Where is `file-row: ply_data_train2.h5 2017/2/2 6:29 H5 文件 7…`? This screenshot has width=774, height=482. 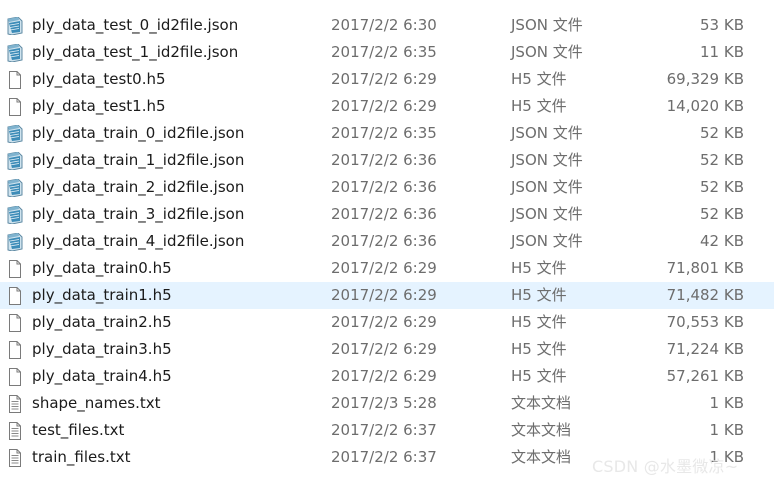 file-row: ply_data_train2.h5 2017/2/2 6:29 H5 文件 7… is located at coordinates (387, 322).